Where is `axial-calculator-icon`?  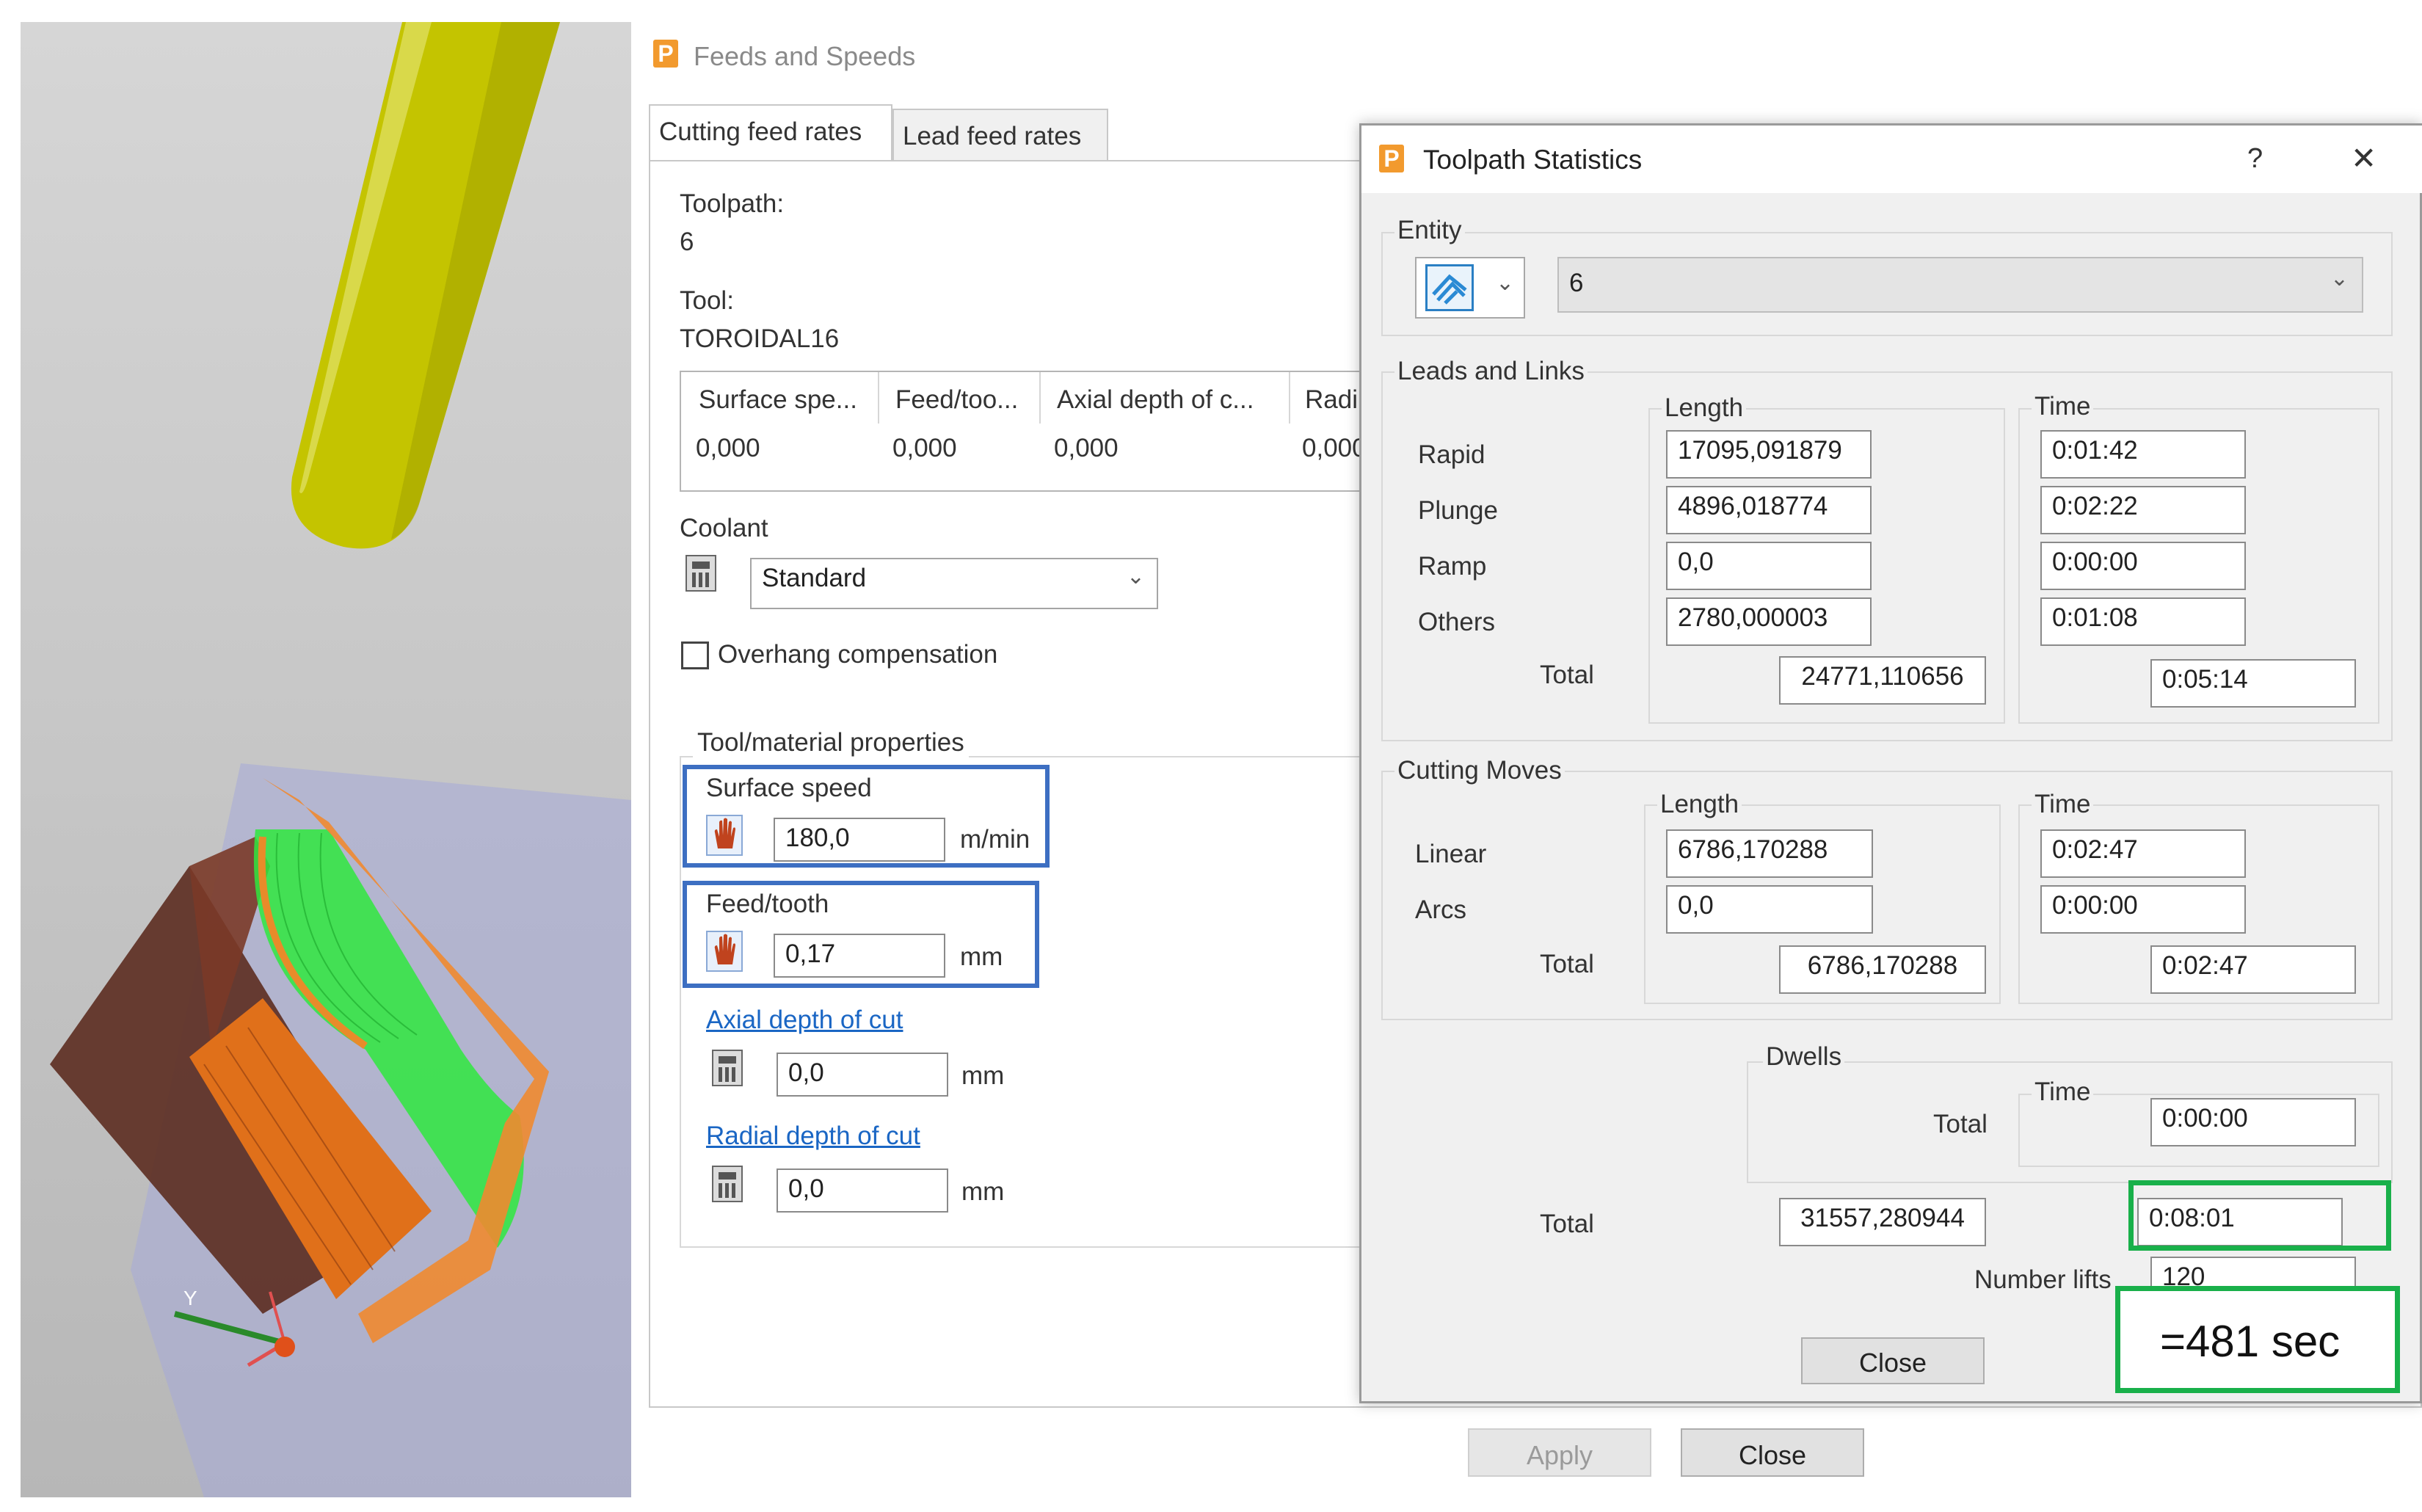
axial-calculator-icon is located at coordinates (727, 1068).